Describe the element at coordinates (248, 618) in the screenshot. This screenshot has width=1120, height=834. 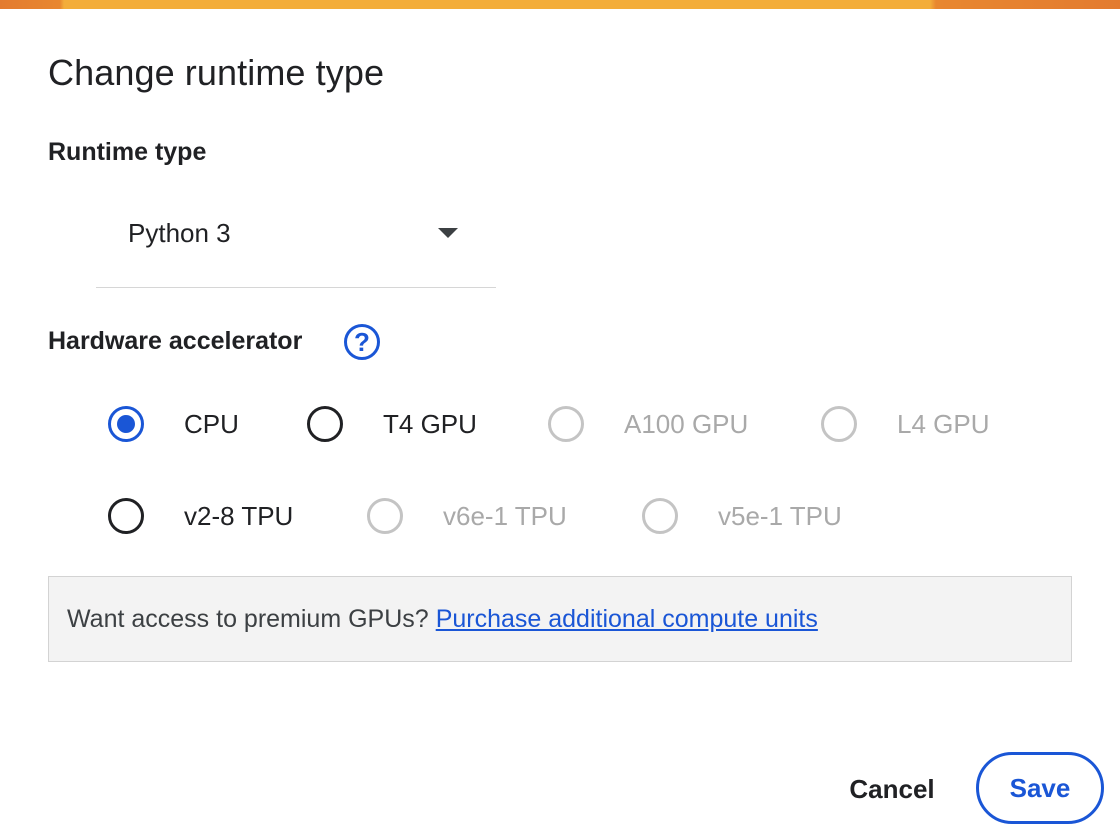
I see `promo-text: Want access to premium GPUs?` at that location.